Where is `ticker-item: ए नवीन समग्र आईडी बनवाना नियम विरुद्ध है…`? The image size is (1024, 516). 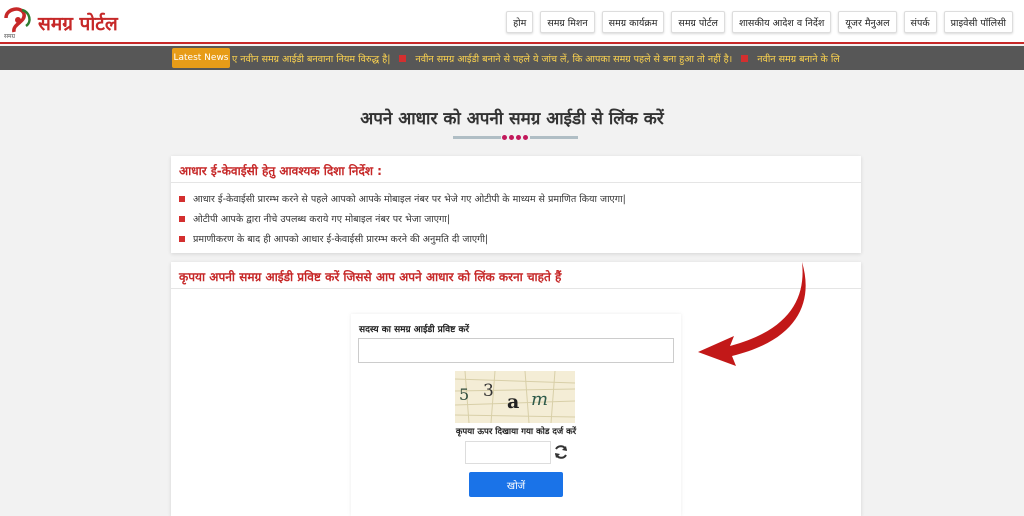 ticker-item: ए नवीन समग्र आईडी बनवाना नियम विरुद्ध है… is located at coordinates (311, 58).